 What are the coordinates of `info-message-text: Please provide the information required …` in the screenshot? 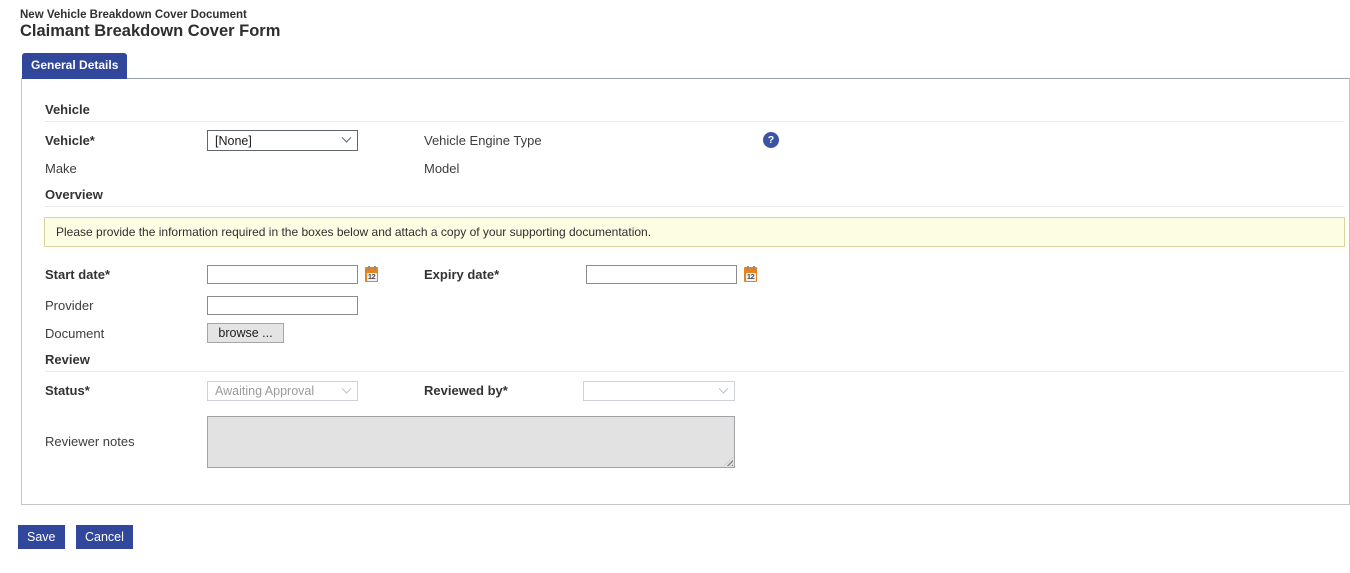 It's located at (354, 232).